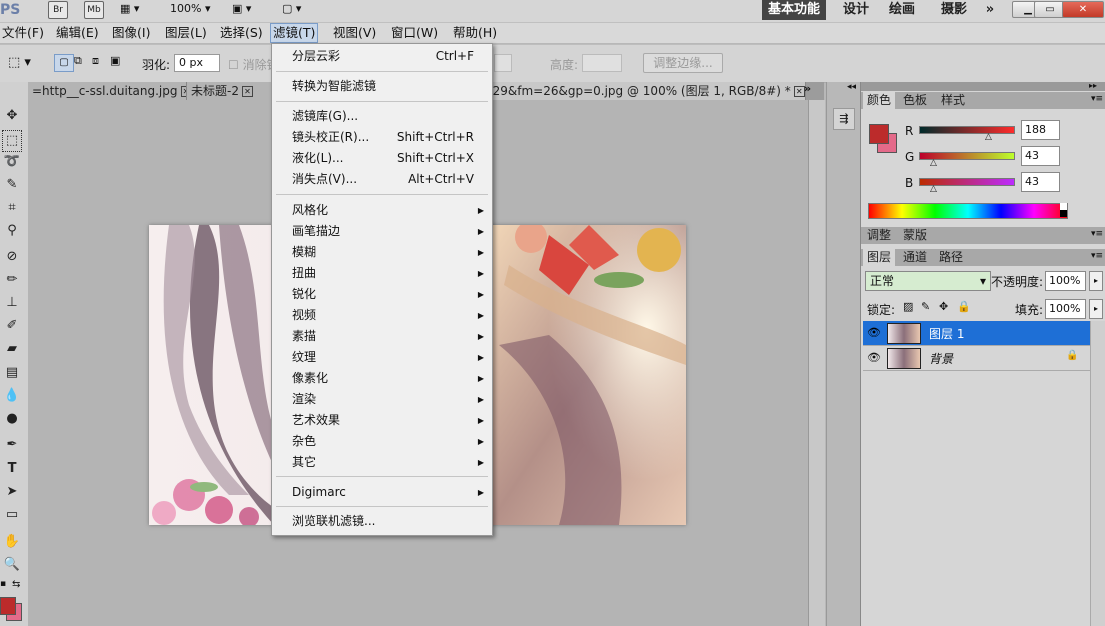  Describe the element at coordinates (1040, 156) in the screenshot. I see `channel-g-value: 43` at that location.